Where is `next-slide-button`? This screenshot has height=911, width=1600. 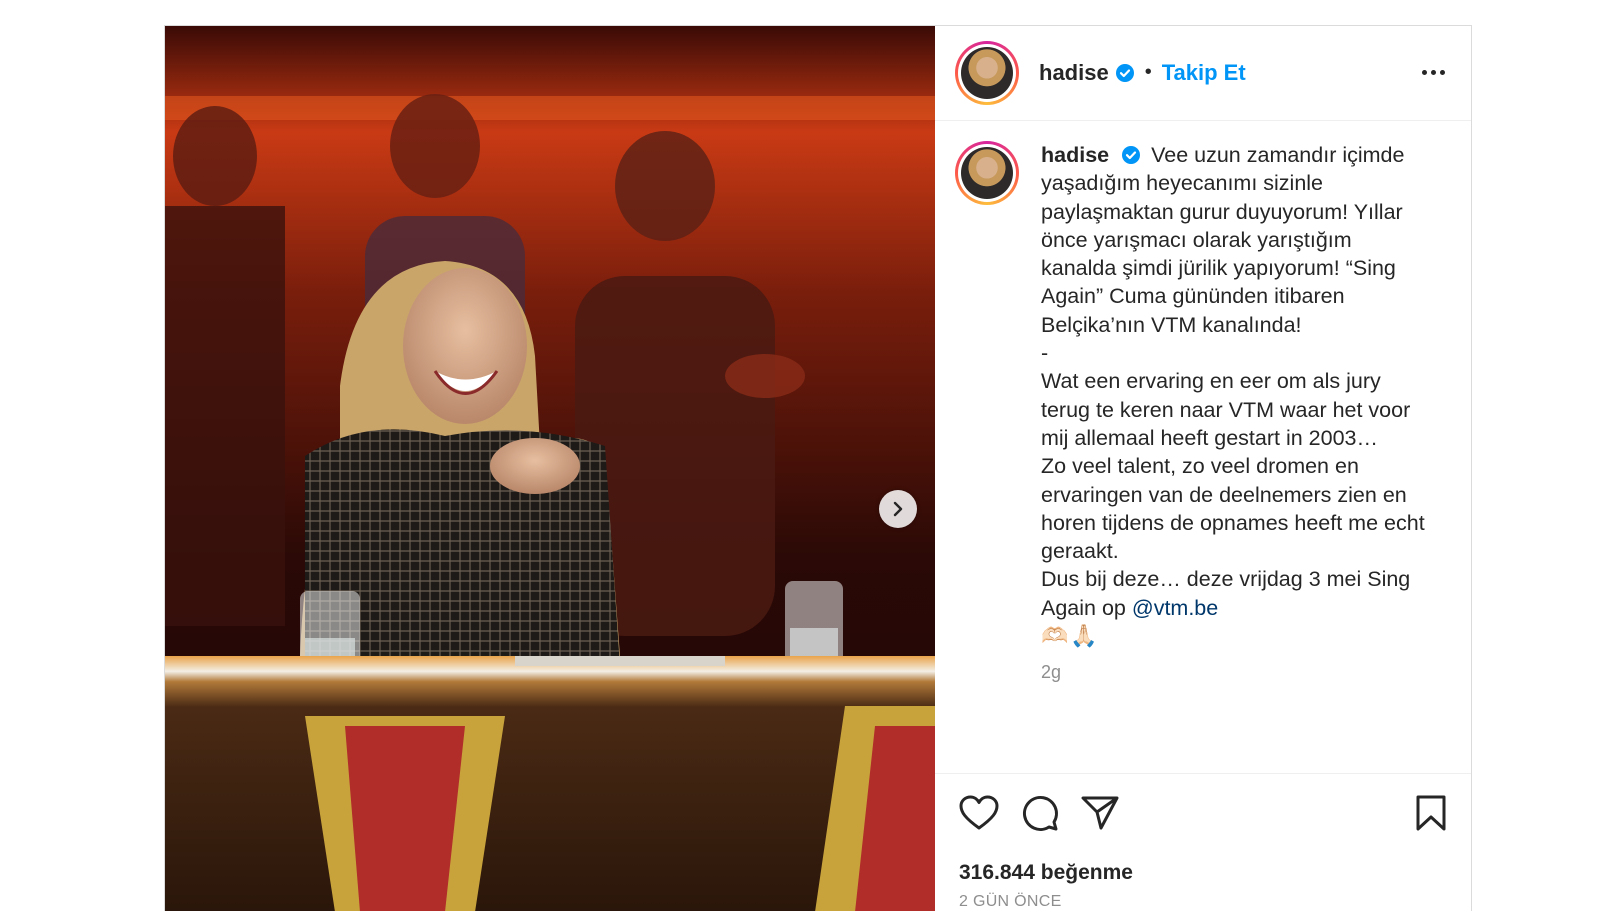 next-slide-button is located at coordinates (898, 509).